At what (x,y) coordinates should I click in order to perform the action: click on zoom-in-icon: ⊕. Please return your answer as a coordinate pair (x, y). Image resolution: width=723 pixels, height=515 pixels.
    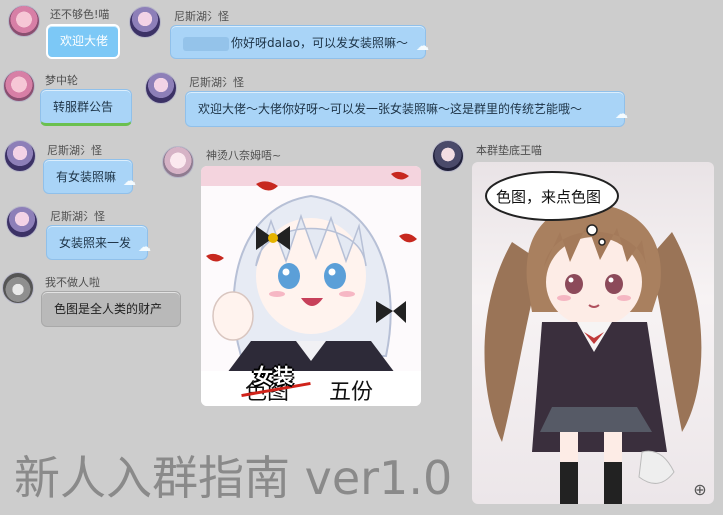
    Looking at the image, I should click on (700, 490).